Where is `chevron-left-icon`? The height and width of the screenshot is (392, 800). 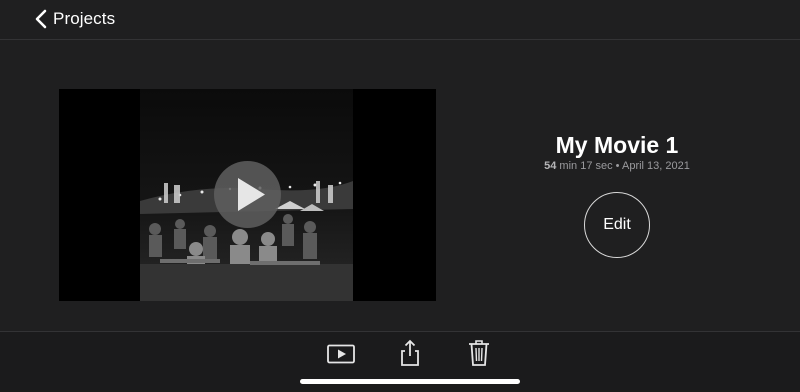 chevron-left-icon is located at coordinates (41, 19).